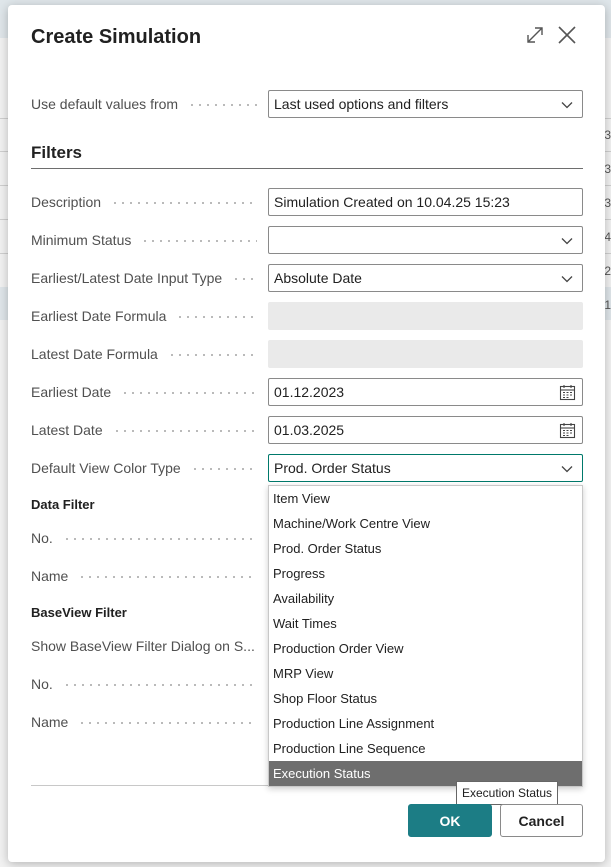 The width and height of the screenshot is (611, 867). I want to click on dropdown-option: Machine/Work Centre View, so click(425, 523).